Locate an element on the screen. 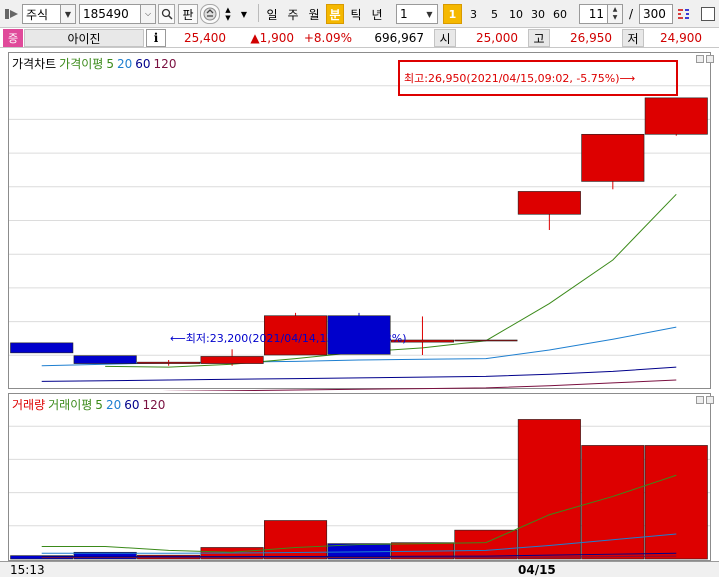  change-rate: +8.09% is located at coordinates (327, 38).